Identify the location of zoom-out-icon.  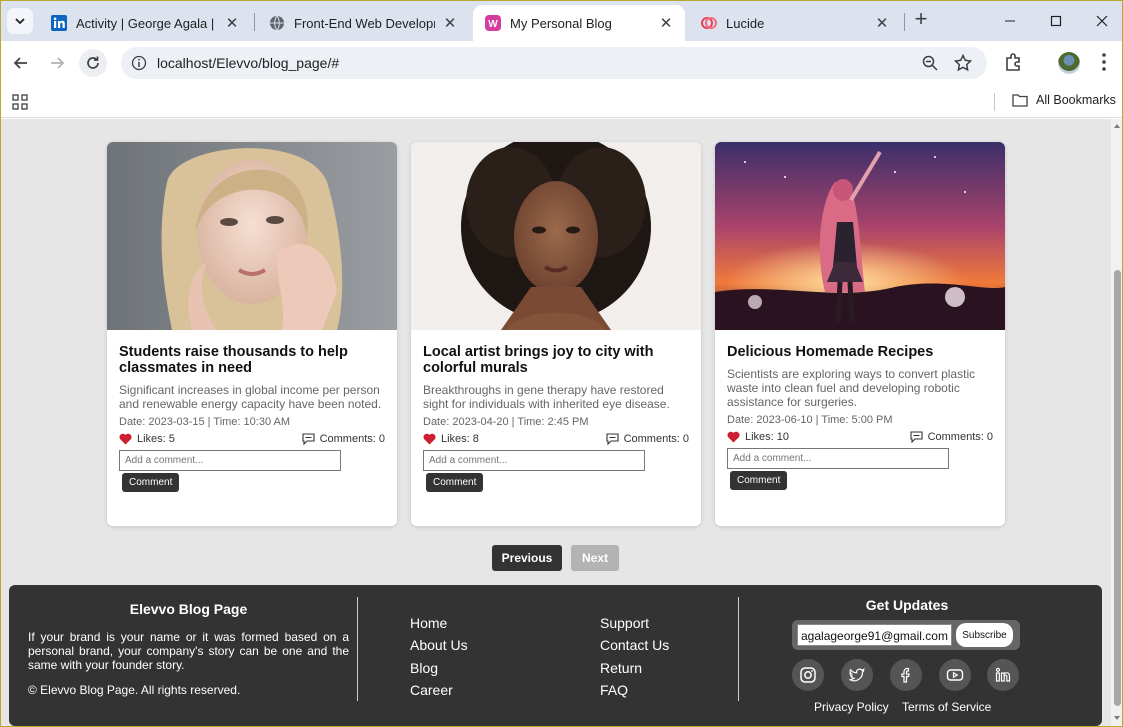
(930, 63).